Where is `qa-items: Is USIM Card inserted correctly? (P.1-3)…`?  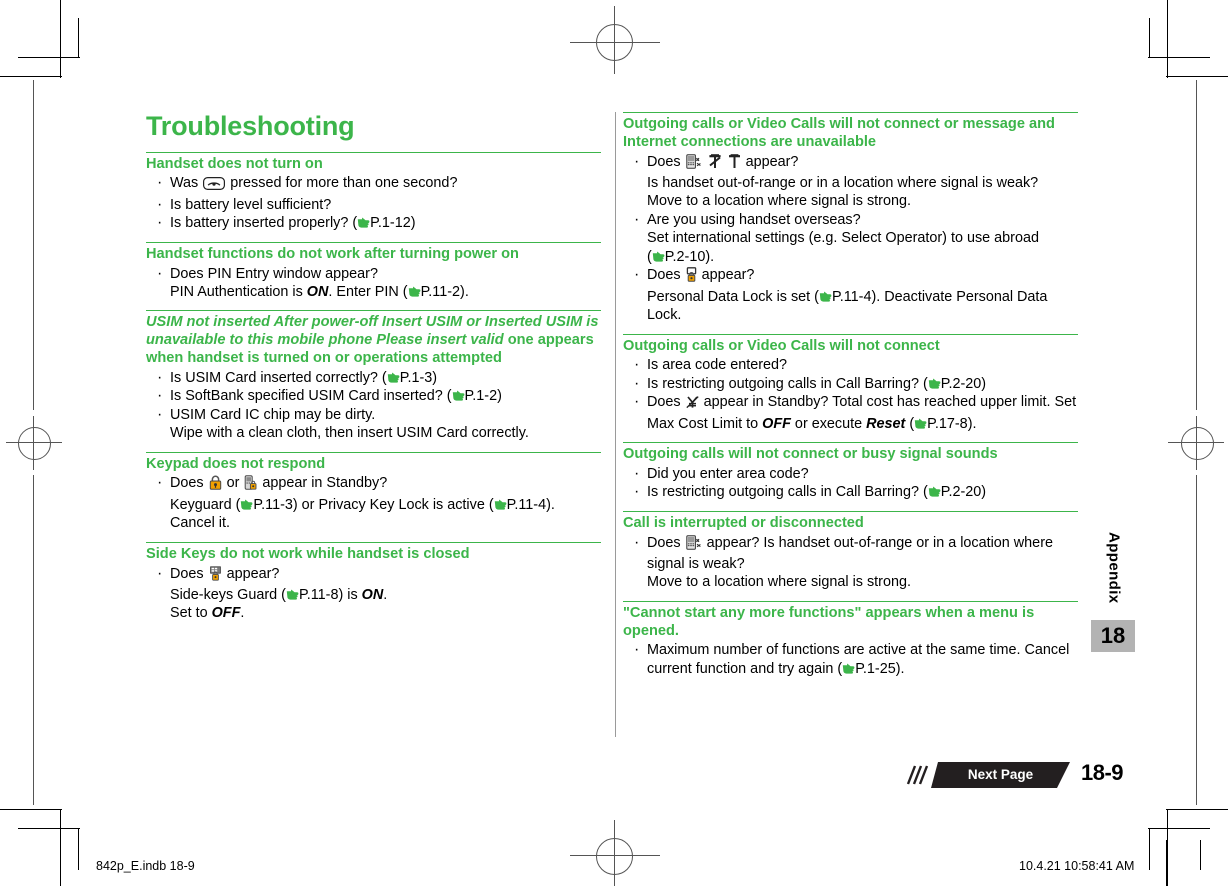
qa-items: Is USIM Card inserted correctly? (P.1-3)… is located at coordinates (373, 405).